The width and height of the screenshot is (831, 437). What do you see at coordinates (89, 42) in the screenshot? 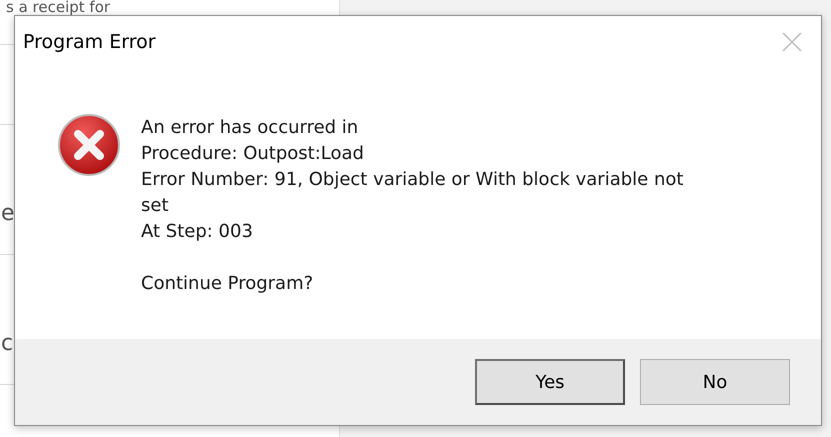
I see `window-title: Program Error` at bounding box center [89, 42].